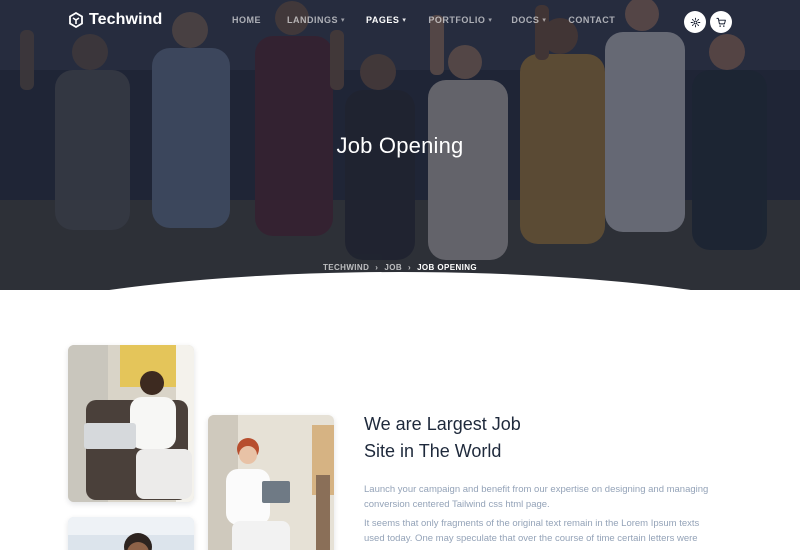 This screenshot has height=550, width=800. Describe the element at coordinates (433, 451) in the screenshot. I see `section-title-line-2: Site in The World` at that location.